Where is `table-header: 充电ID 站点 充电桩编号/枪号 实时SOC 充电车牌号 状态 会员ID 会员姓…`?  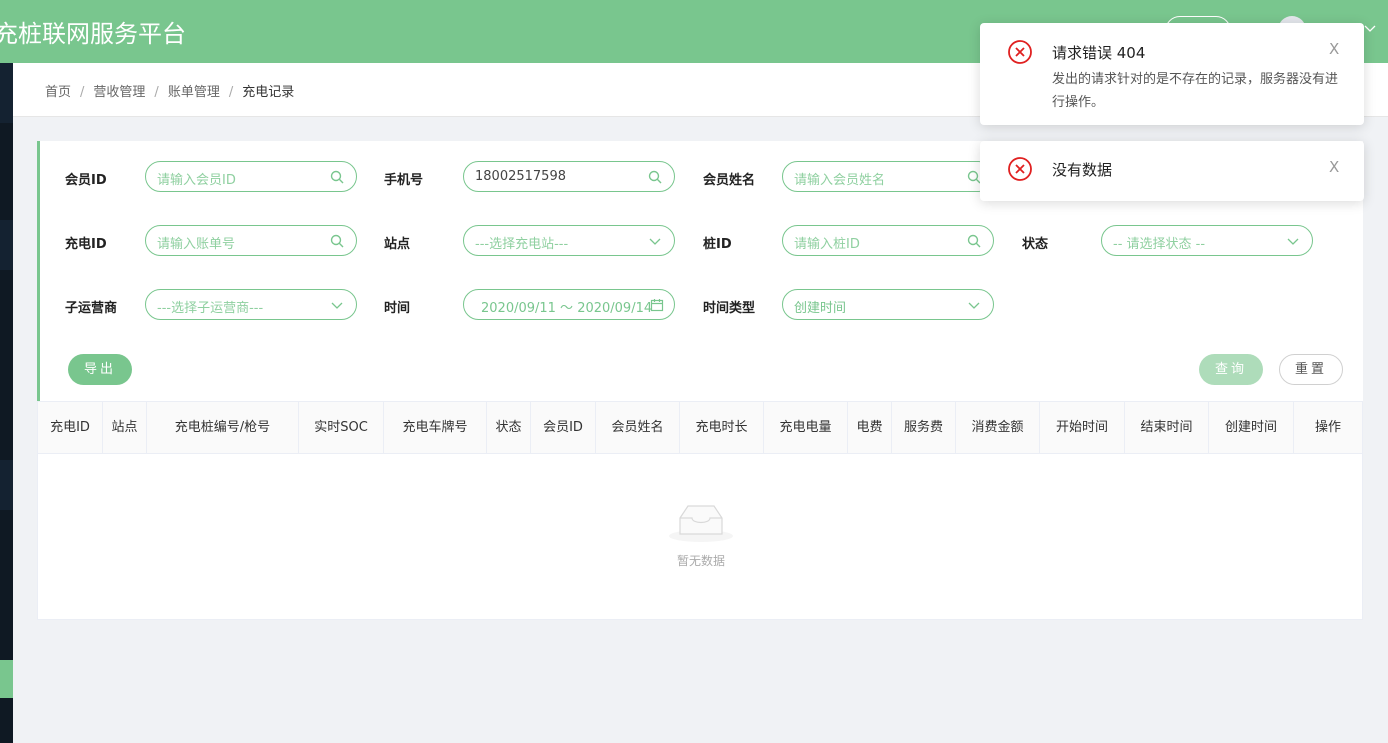 table-header: 充电ID 站点 充电桩编号/枪号 实时SOC 充电车牌号 状态 会员ID 会员姓… is located at coordinates (700, 428).